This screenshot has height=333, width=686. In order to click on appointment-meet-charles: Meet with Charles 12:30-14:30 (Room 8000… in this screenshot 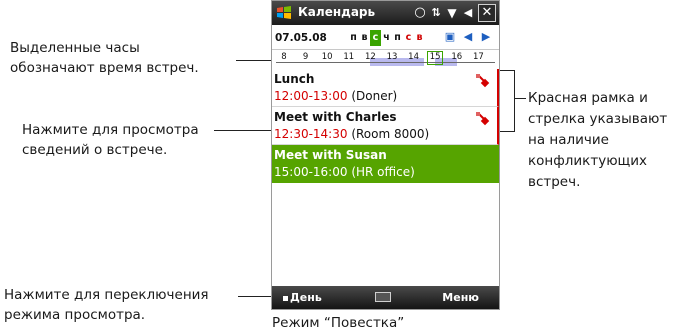, I will do `click(385, 126)`.